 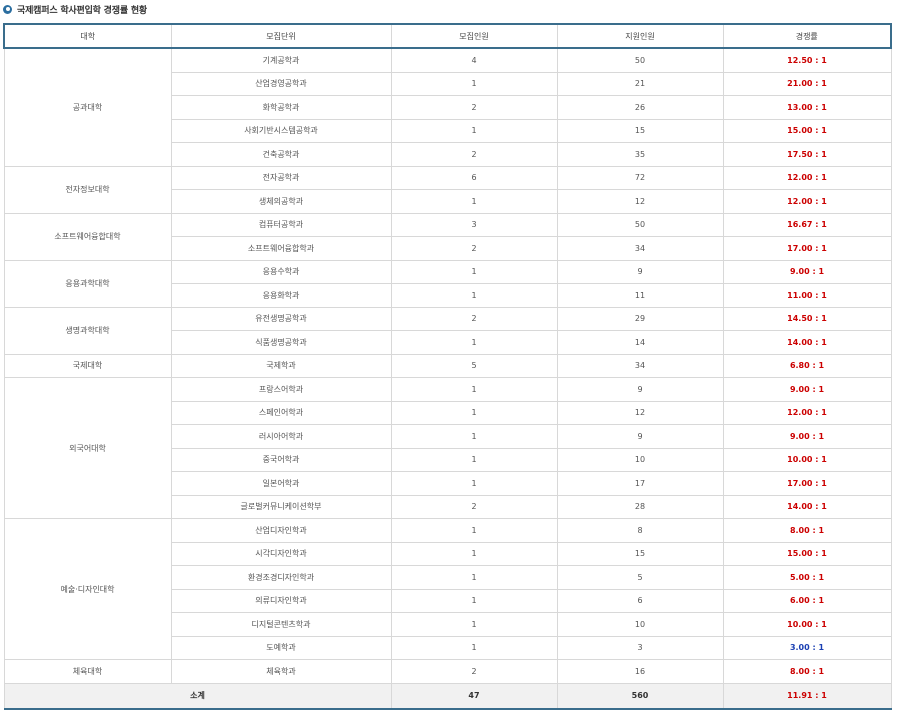 I want to click on department-cell: 중국어학과, so click(x=281, y=459).